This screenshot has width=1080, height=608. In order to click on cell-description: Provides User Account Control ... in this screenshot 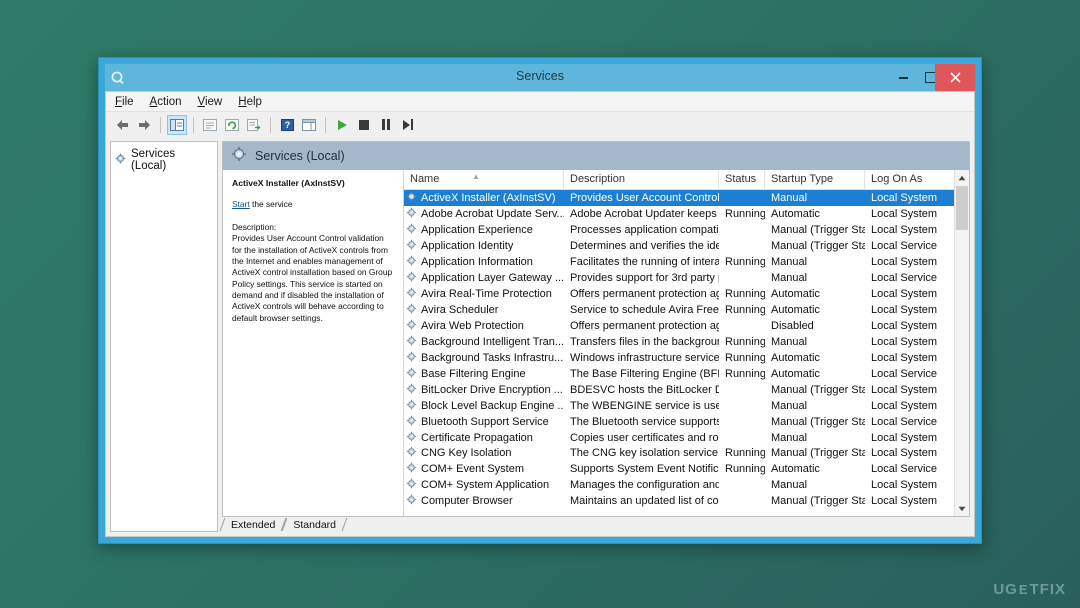, I will do `click(644, 197)`.